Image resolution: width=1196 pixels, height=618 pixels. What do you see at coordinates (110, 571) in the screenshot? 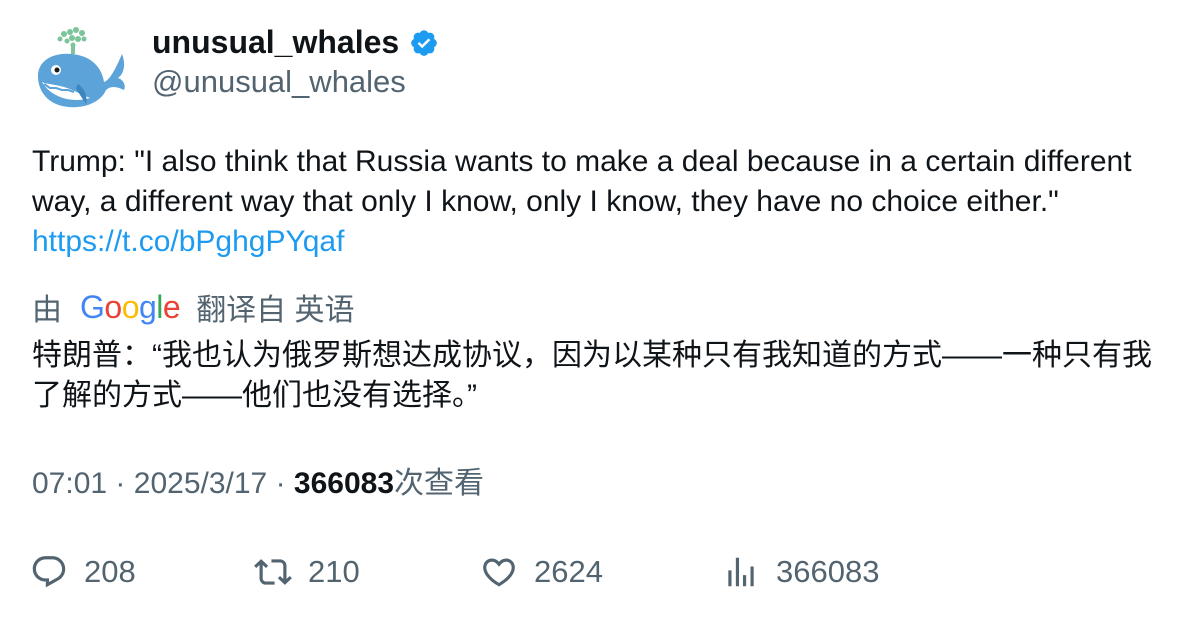
I see `reply-count: 208` at bounding box center [110, 571].